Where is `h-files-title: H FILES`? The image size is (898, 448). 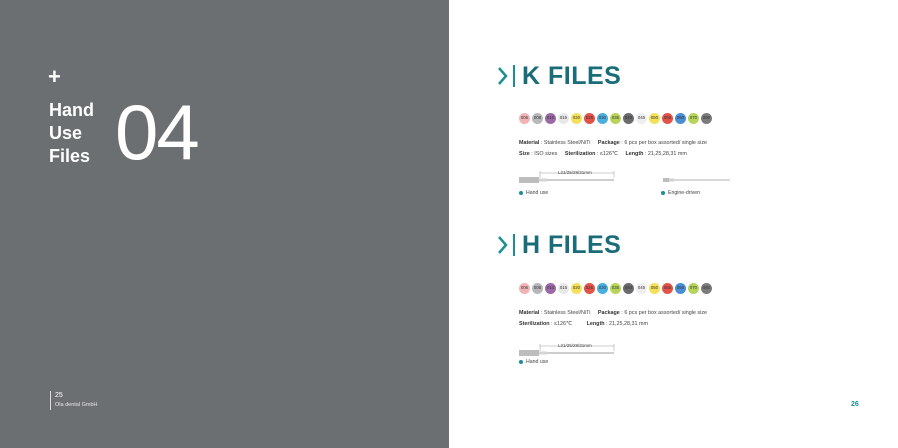
h-files-title: H FILES is located at coordinates (572, 245).